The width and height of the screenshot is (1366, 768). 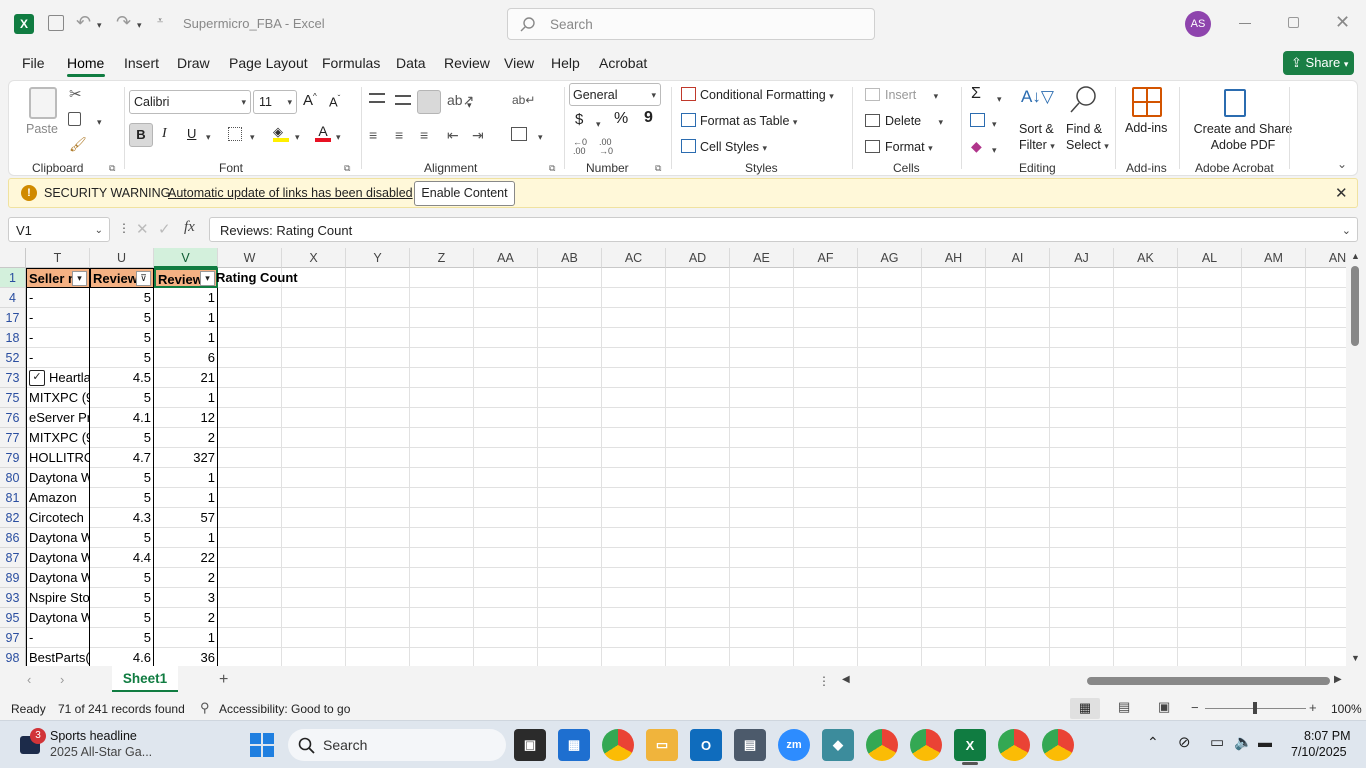 What do you see at coordinates (281, 133) in the screenshot?
I see `fill-color-icon: ◈` at bounding box center [281, 133].